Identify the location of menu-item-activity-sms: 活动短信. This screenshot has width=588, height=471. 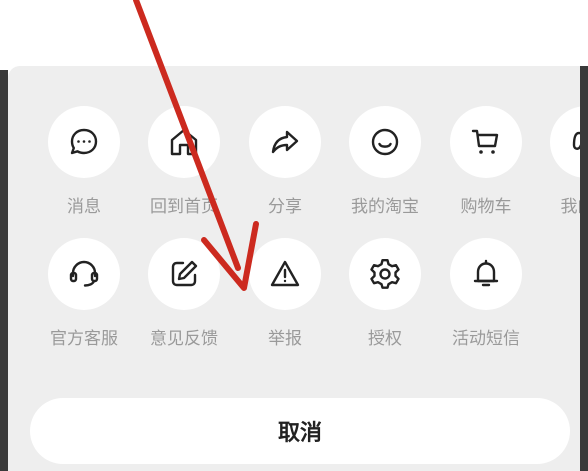
(486, 293).